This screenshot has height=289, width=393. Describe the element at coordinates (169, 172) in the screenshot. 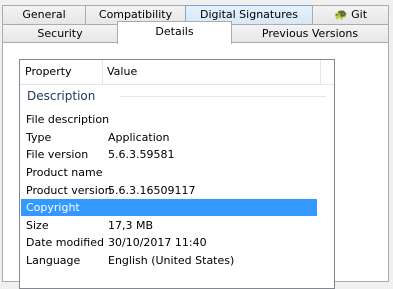

I see `list-item: Product name` at that location.